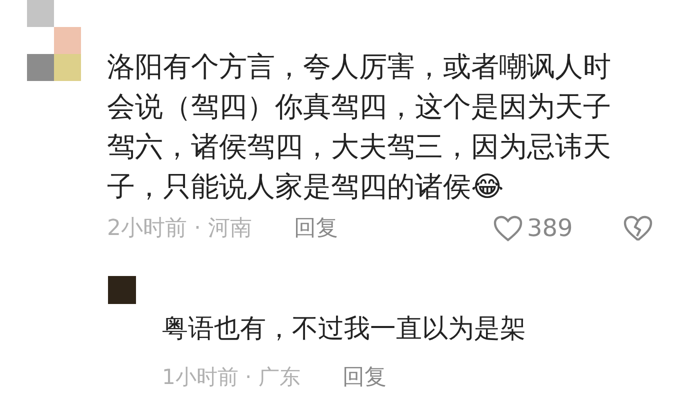 The width and height of the screenshot is (690, 407). What do you see at coordinates (549, 228) in the screenshot?
I see `like-count: 389` at bounding box center [549, 228].